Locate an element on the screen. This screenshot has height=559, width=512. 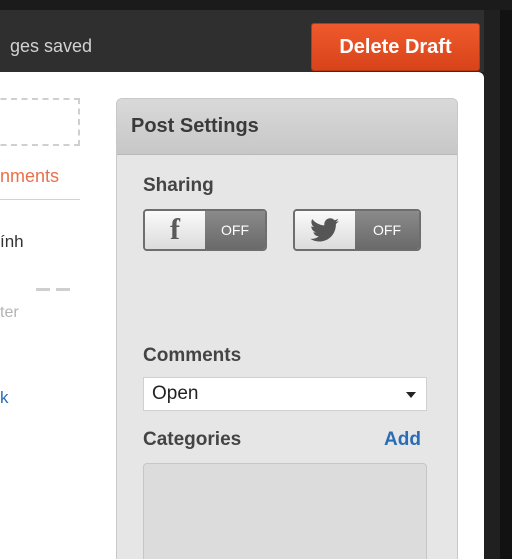
right-edge-frame is located at coordinates (498, 284).